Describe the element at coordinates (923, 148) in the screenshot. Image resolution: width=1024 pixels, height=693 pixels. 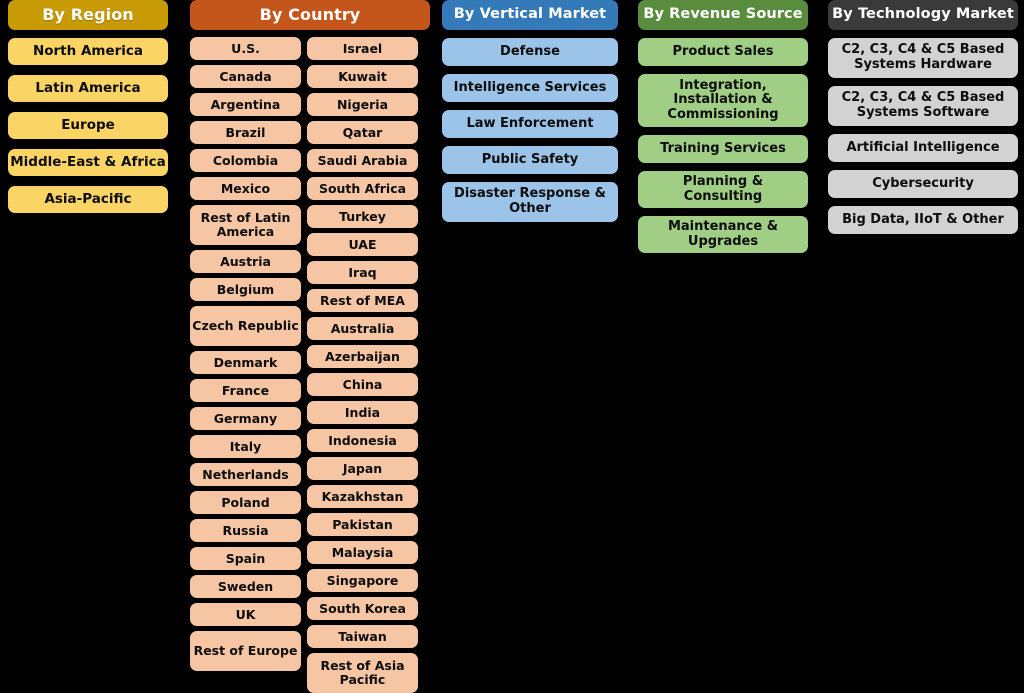
I see `technology-market-item: Artificial Intelligence` at that location.